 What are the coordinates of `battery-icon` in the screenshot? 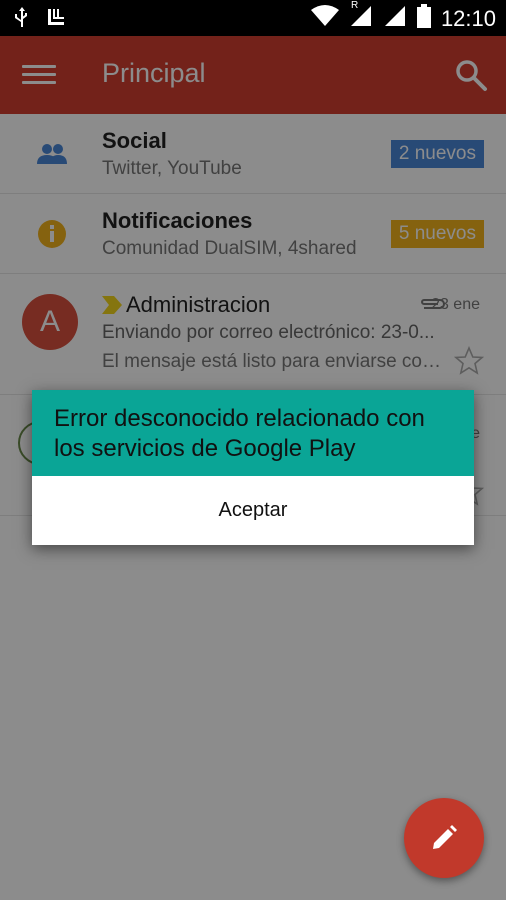 It's located at (423, 18).